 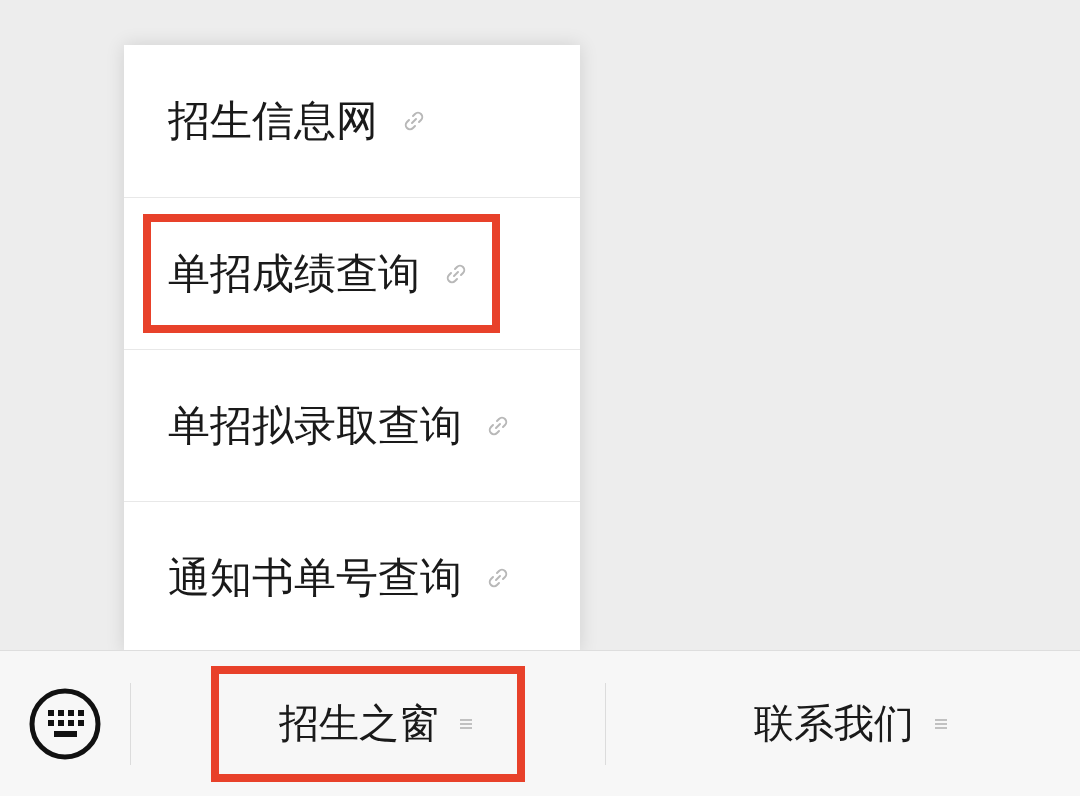 What do you see at coordinates (414, 121) in the screenshot?
I see `link-icon` at bounding box center [414, 121].